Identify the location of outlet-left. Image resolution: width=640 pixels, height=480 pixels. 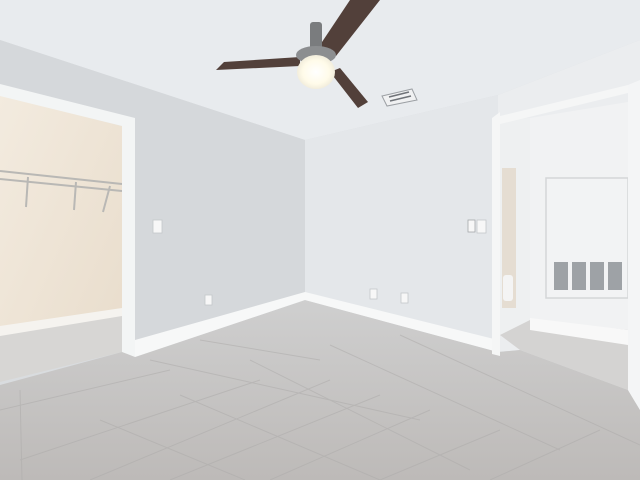
(208, 300).